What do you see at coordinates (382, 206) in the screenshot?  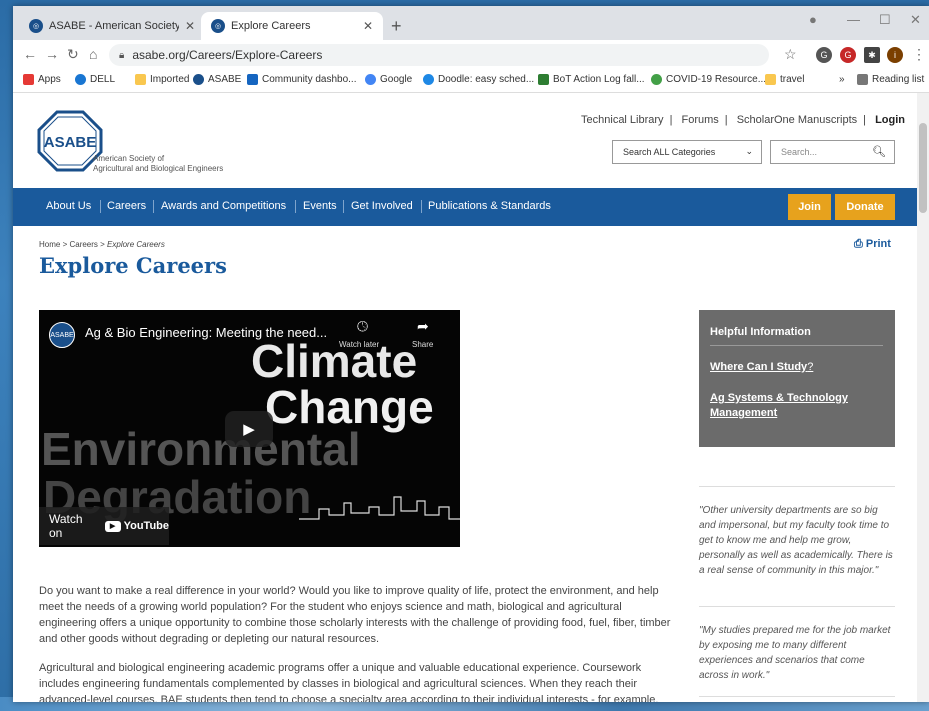 I see `nav-get-involved: Get Involved` at bounding box center [382, 206].